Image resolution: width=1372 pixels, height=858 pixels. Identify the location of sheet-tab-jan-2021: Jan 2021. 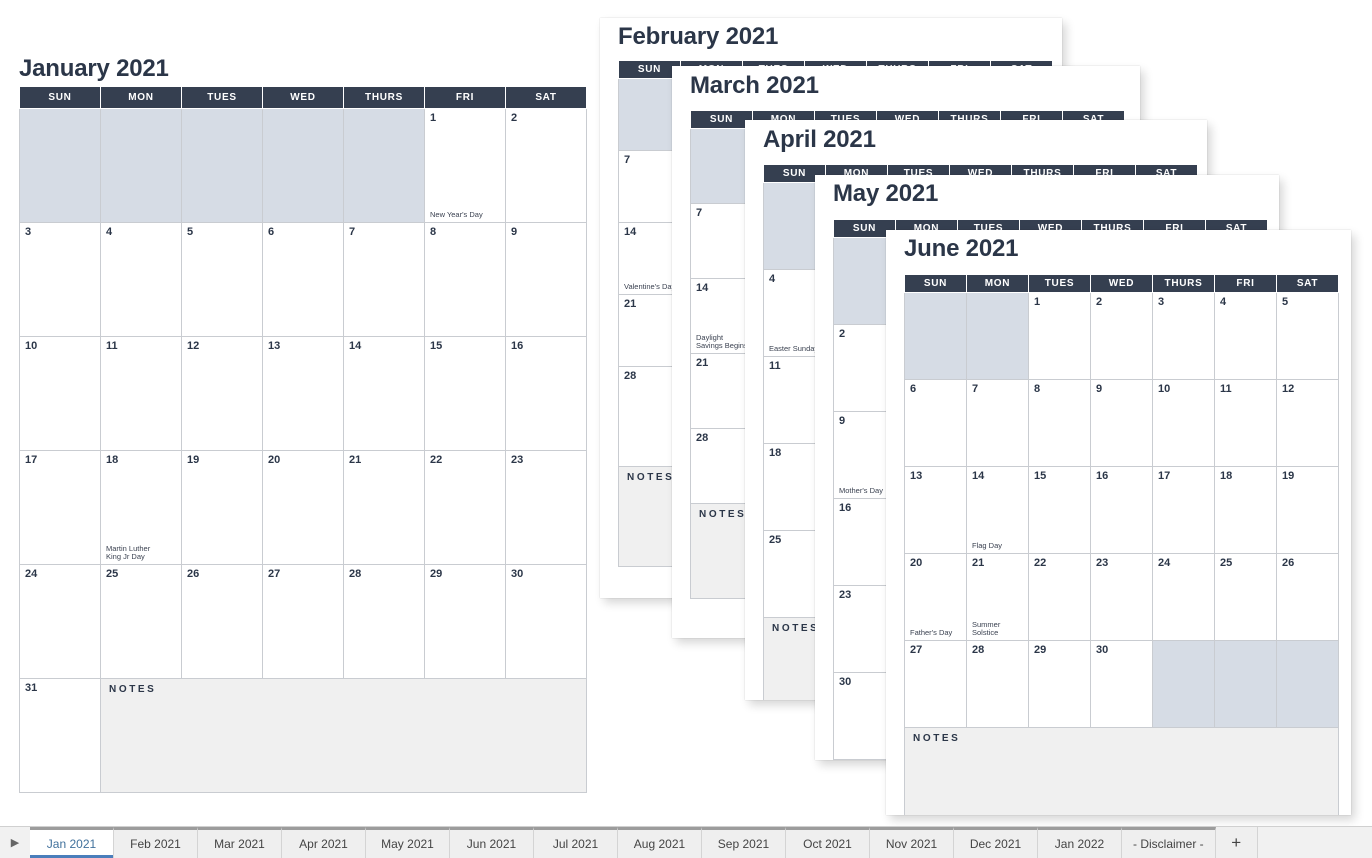
(72, 842).